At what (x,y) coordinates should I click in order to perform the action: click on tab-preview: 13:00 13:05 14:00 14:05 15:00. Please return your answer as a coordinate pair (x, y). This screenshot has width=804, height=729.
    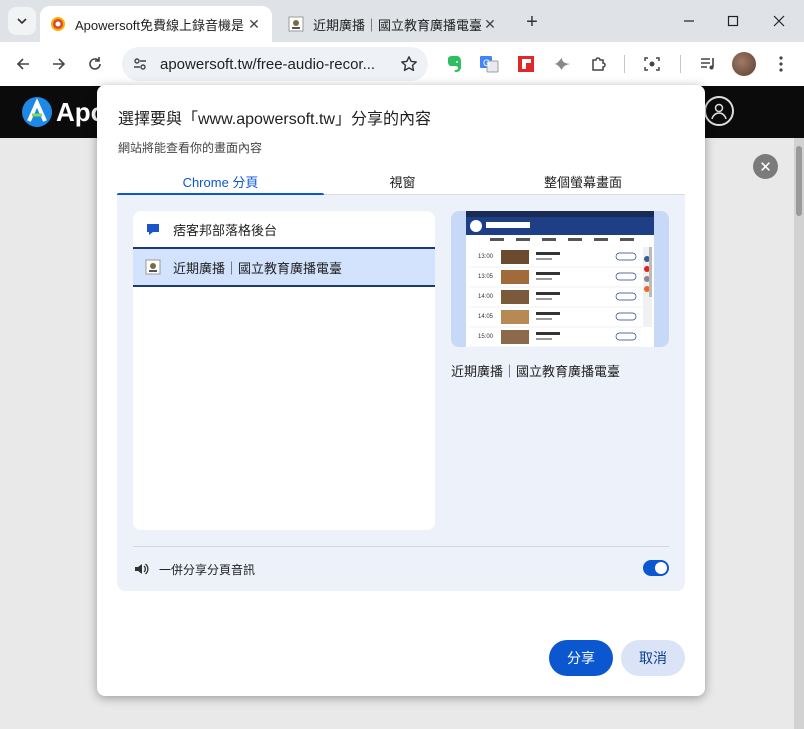
    Looking at the image, I should click on (560, 279).